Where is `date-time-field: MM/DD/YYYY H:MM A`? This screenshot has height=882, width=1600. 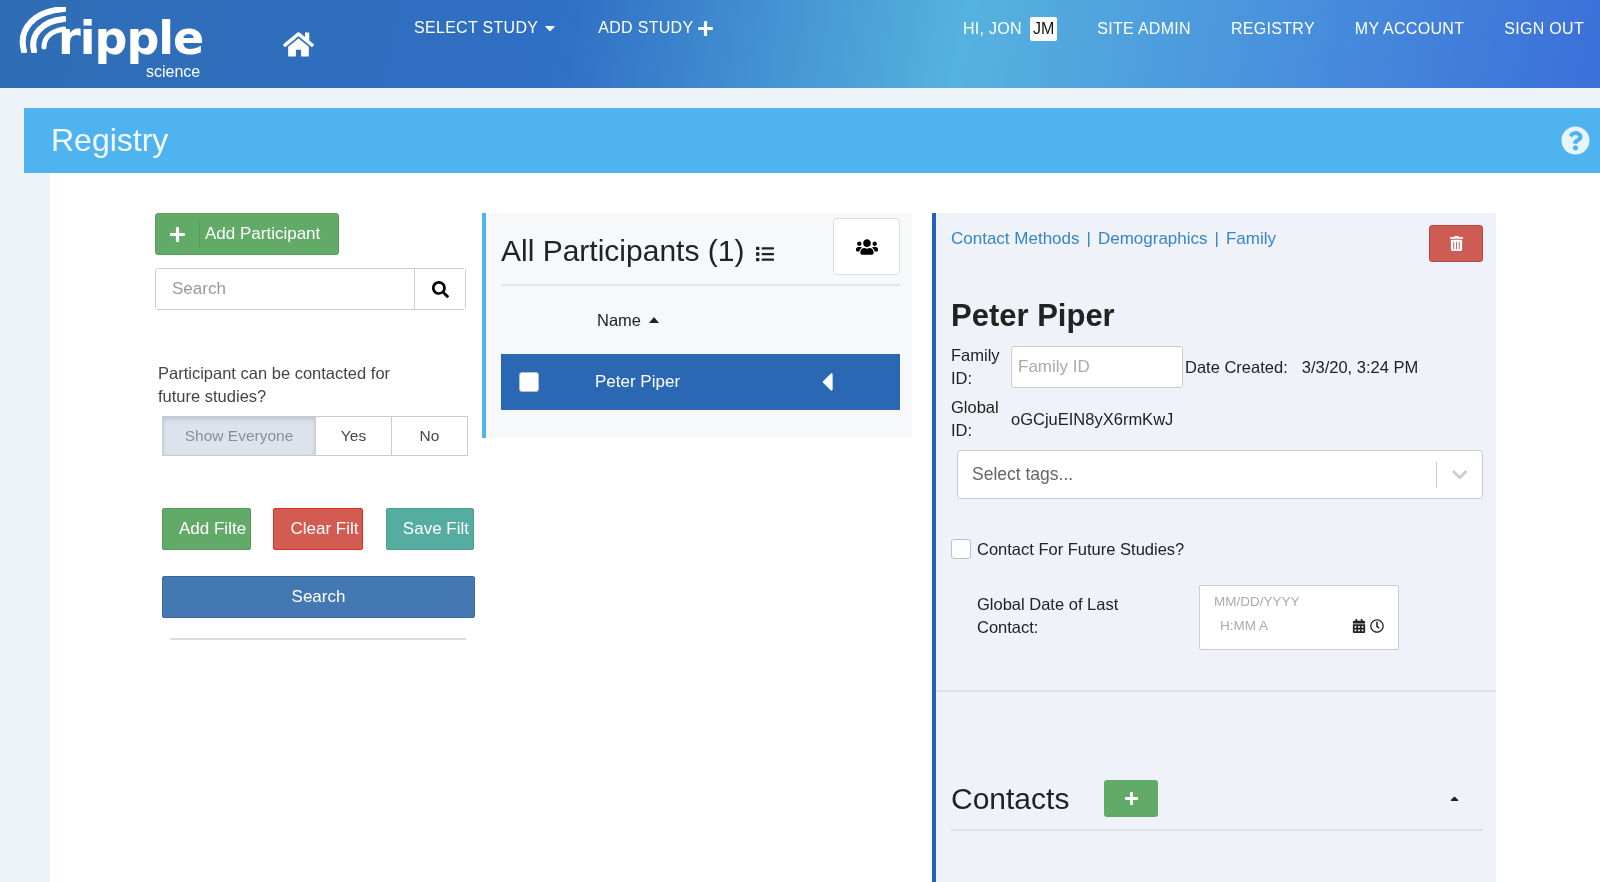
date-time-field: MM/DD/YYYY H:MM A is located at coordinates (1299, 617).